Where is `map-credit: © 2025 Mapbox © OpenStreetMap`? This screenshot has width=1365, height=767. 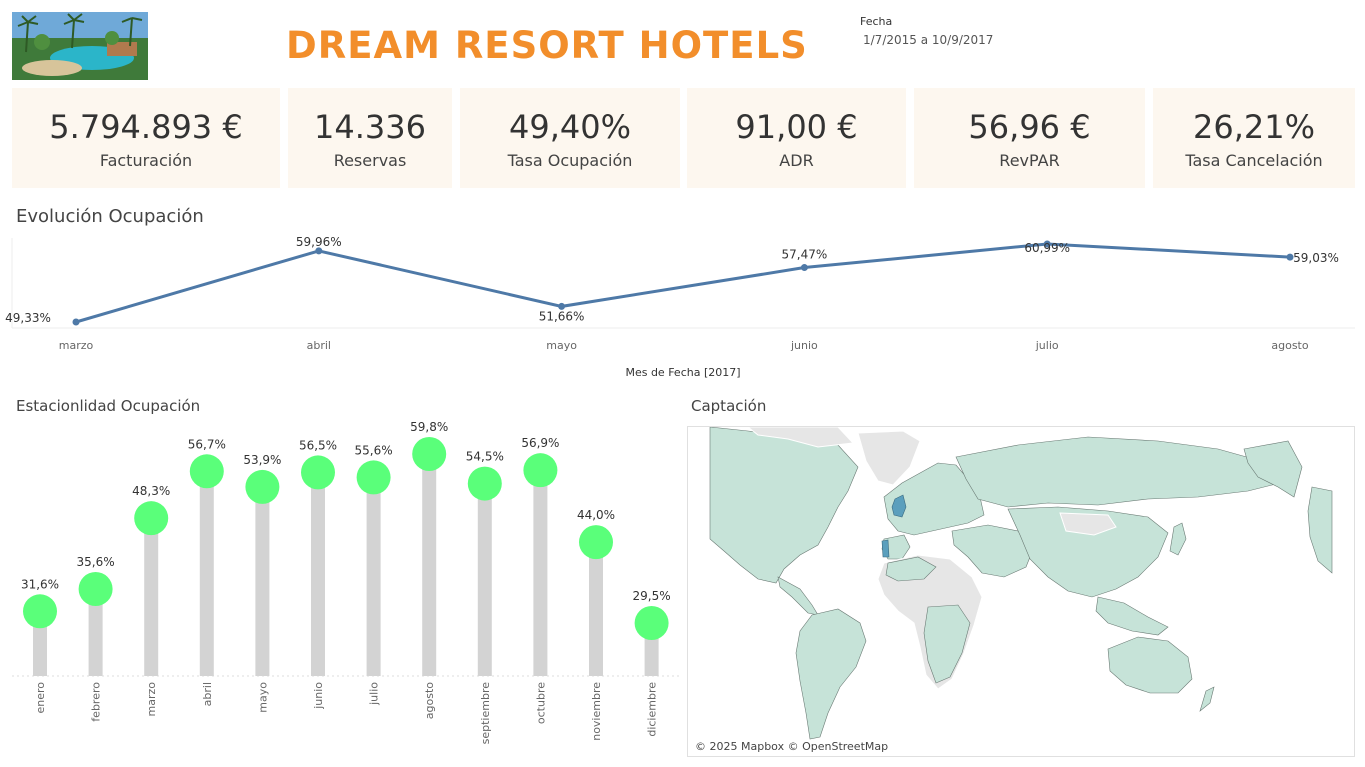
map-credit: © 2025 Mapbox © OpenStreetMap is located at coordinates (792, 746).